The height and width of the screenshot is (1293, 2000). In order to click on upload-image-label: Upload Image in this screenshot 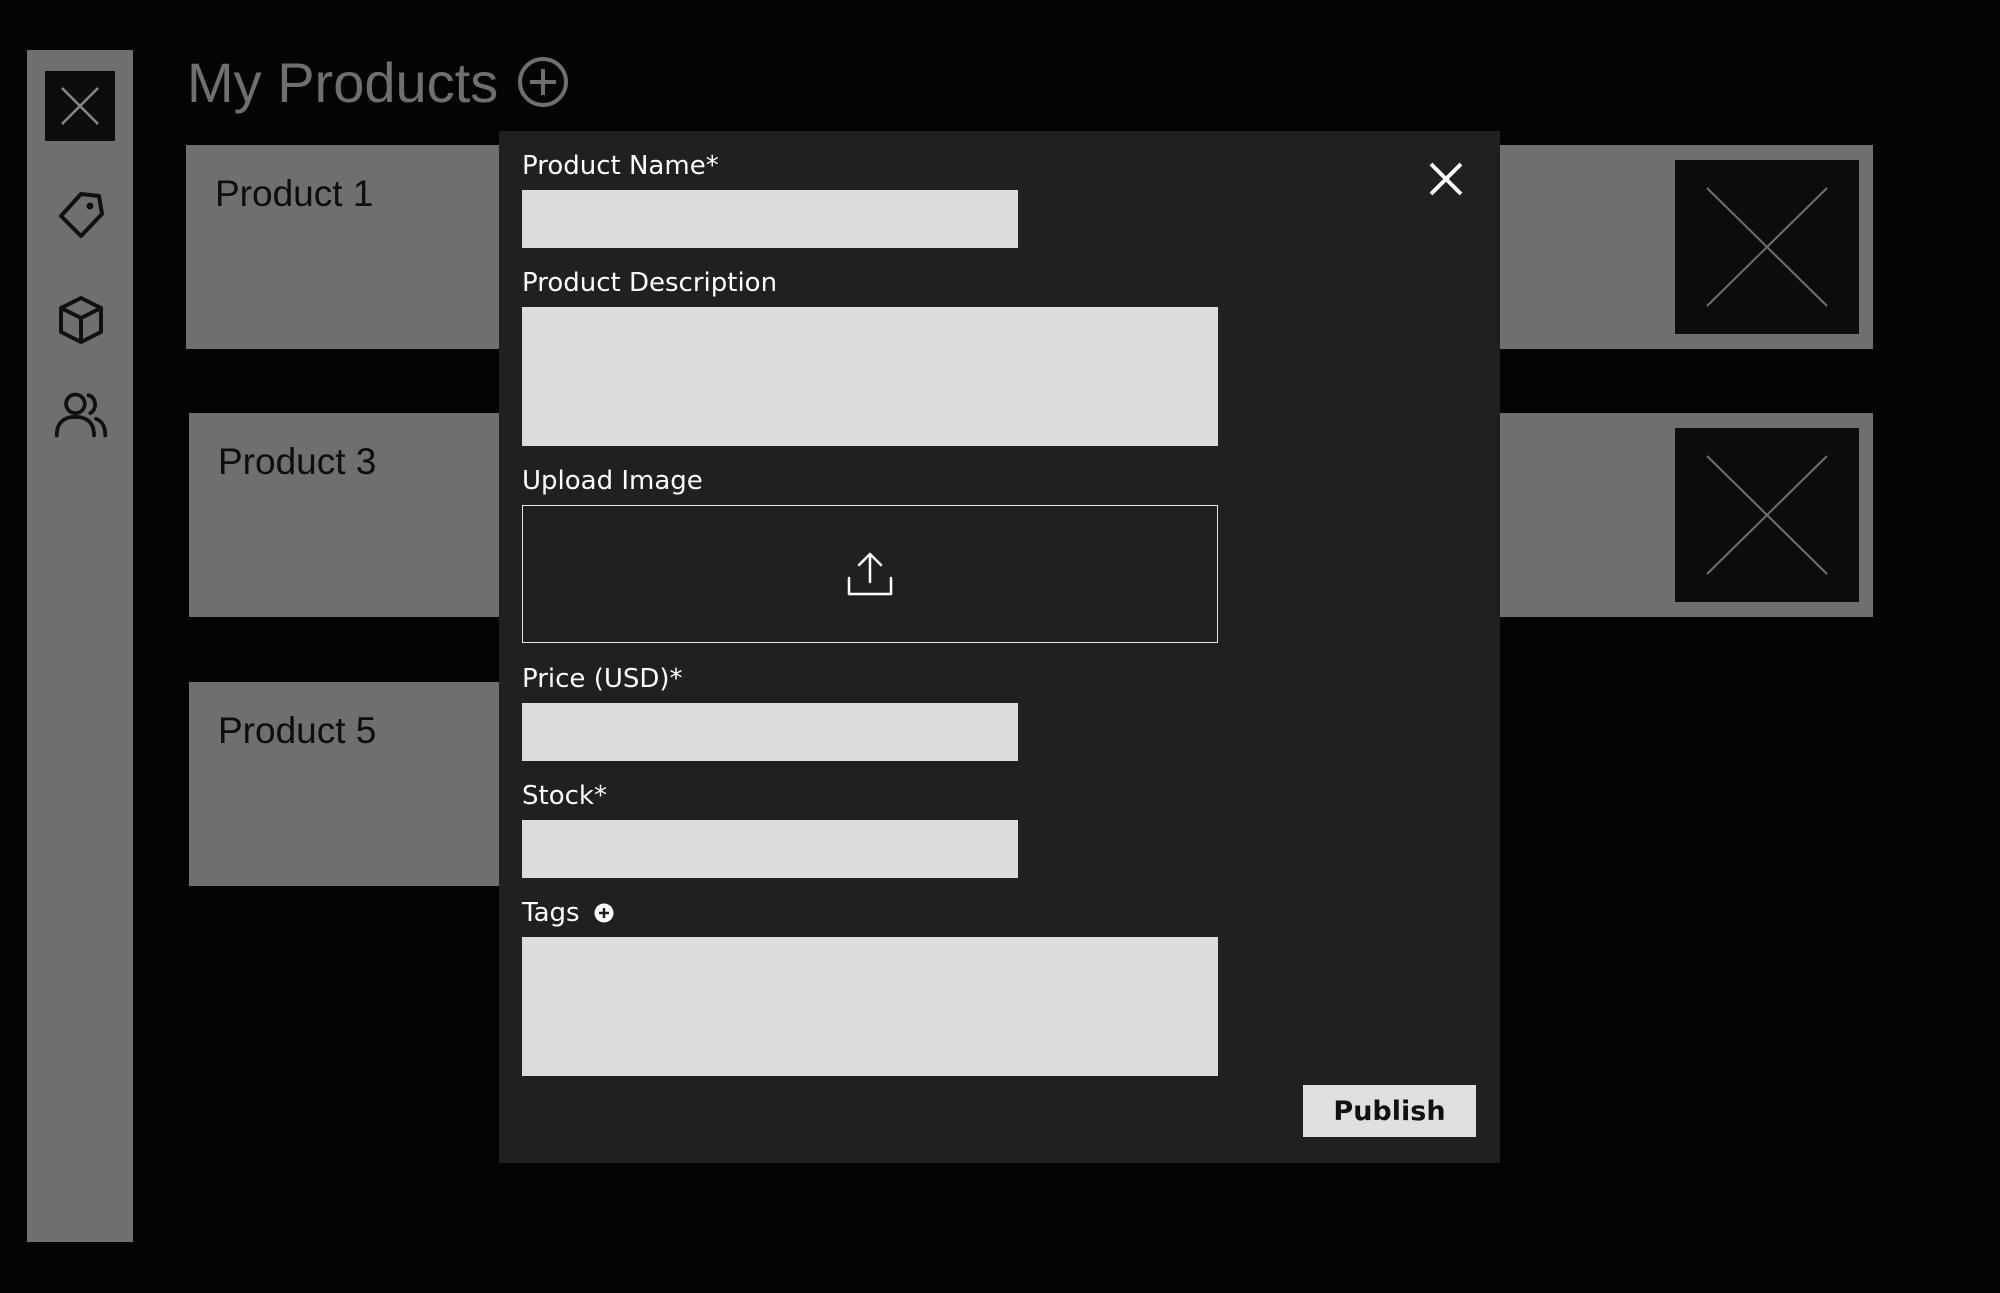, I will do `click(612, 481)`.